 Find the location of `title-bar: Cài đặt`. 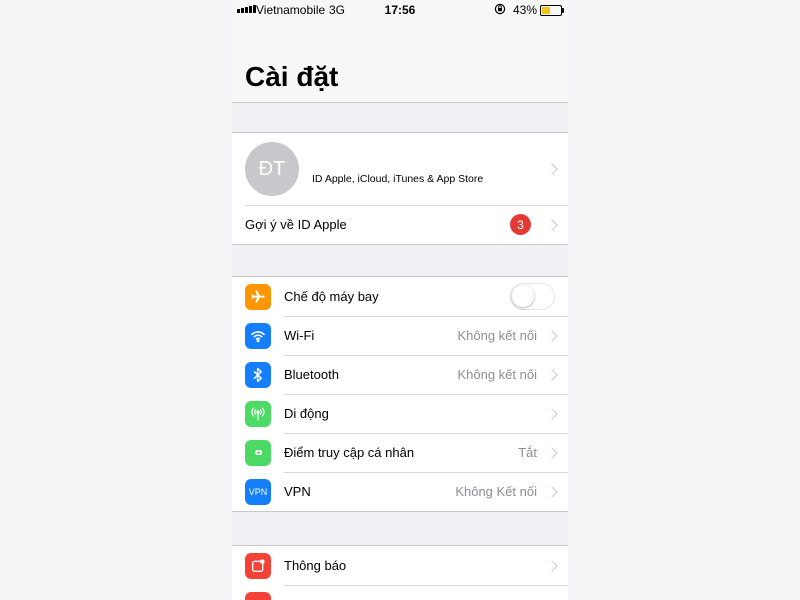

title-bar: Cài đặt is located at coordinates (400, 61).